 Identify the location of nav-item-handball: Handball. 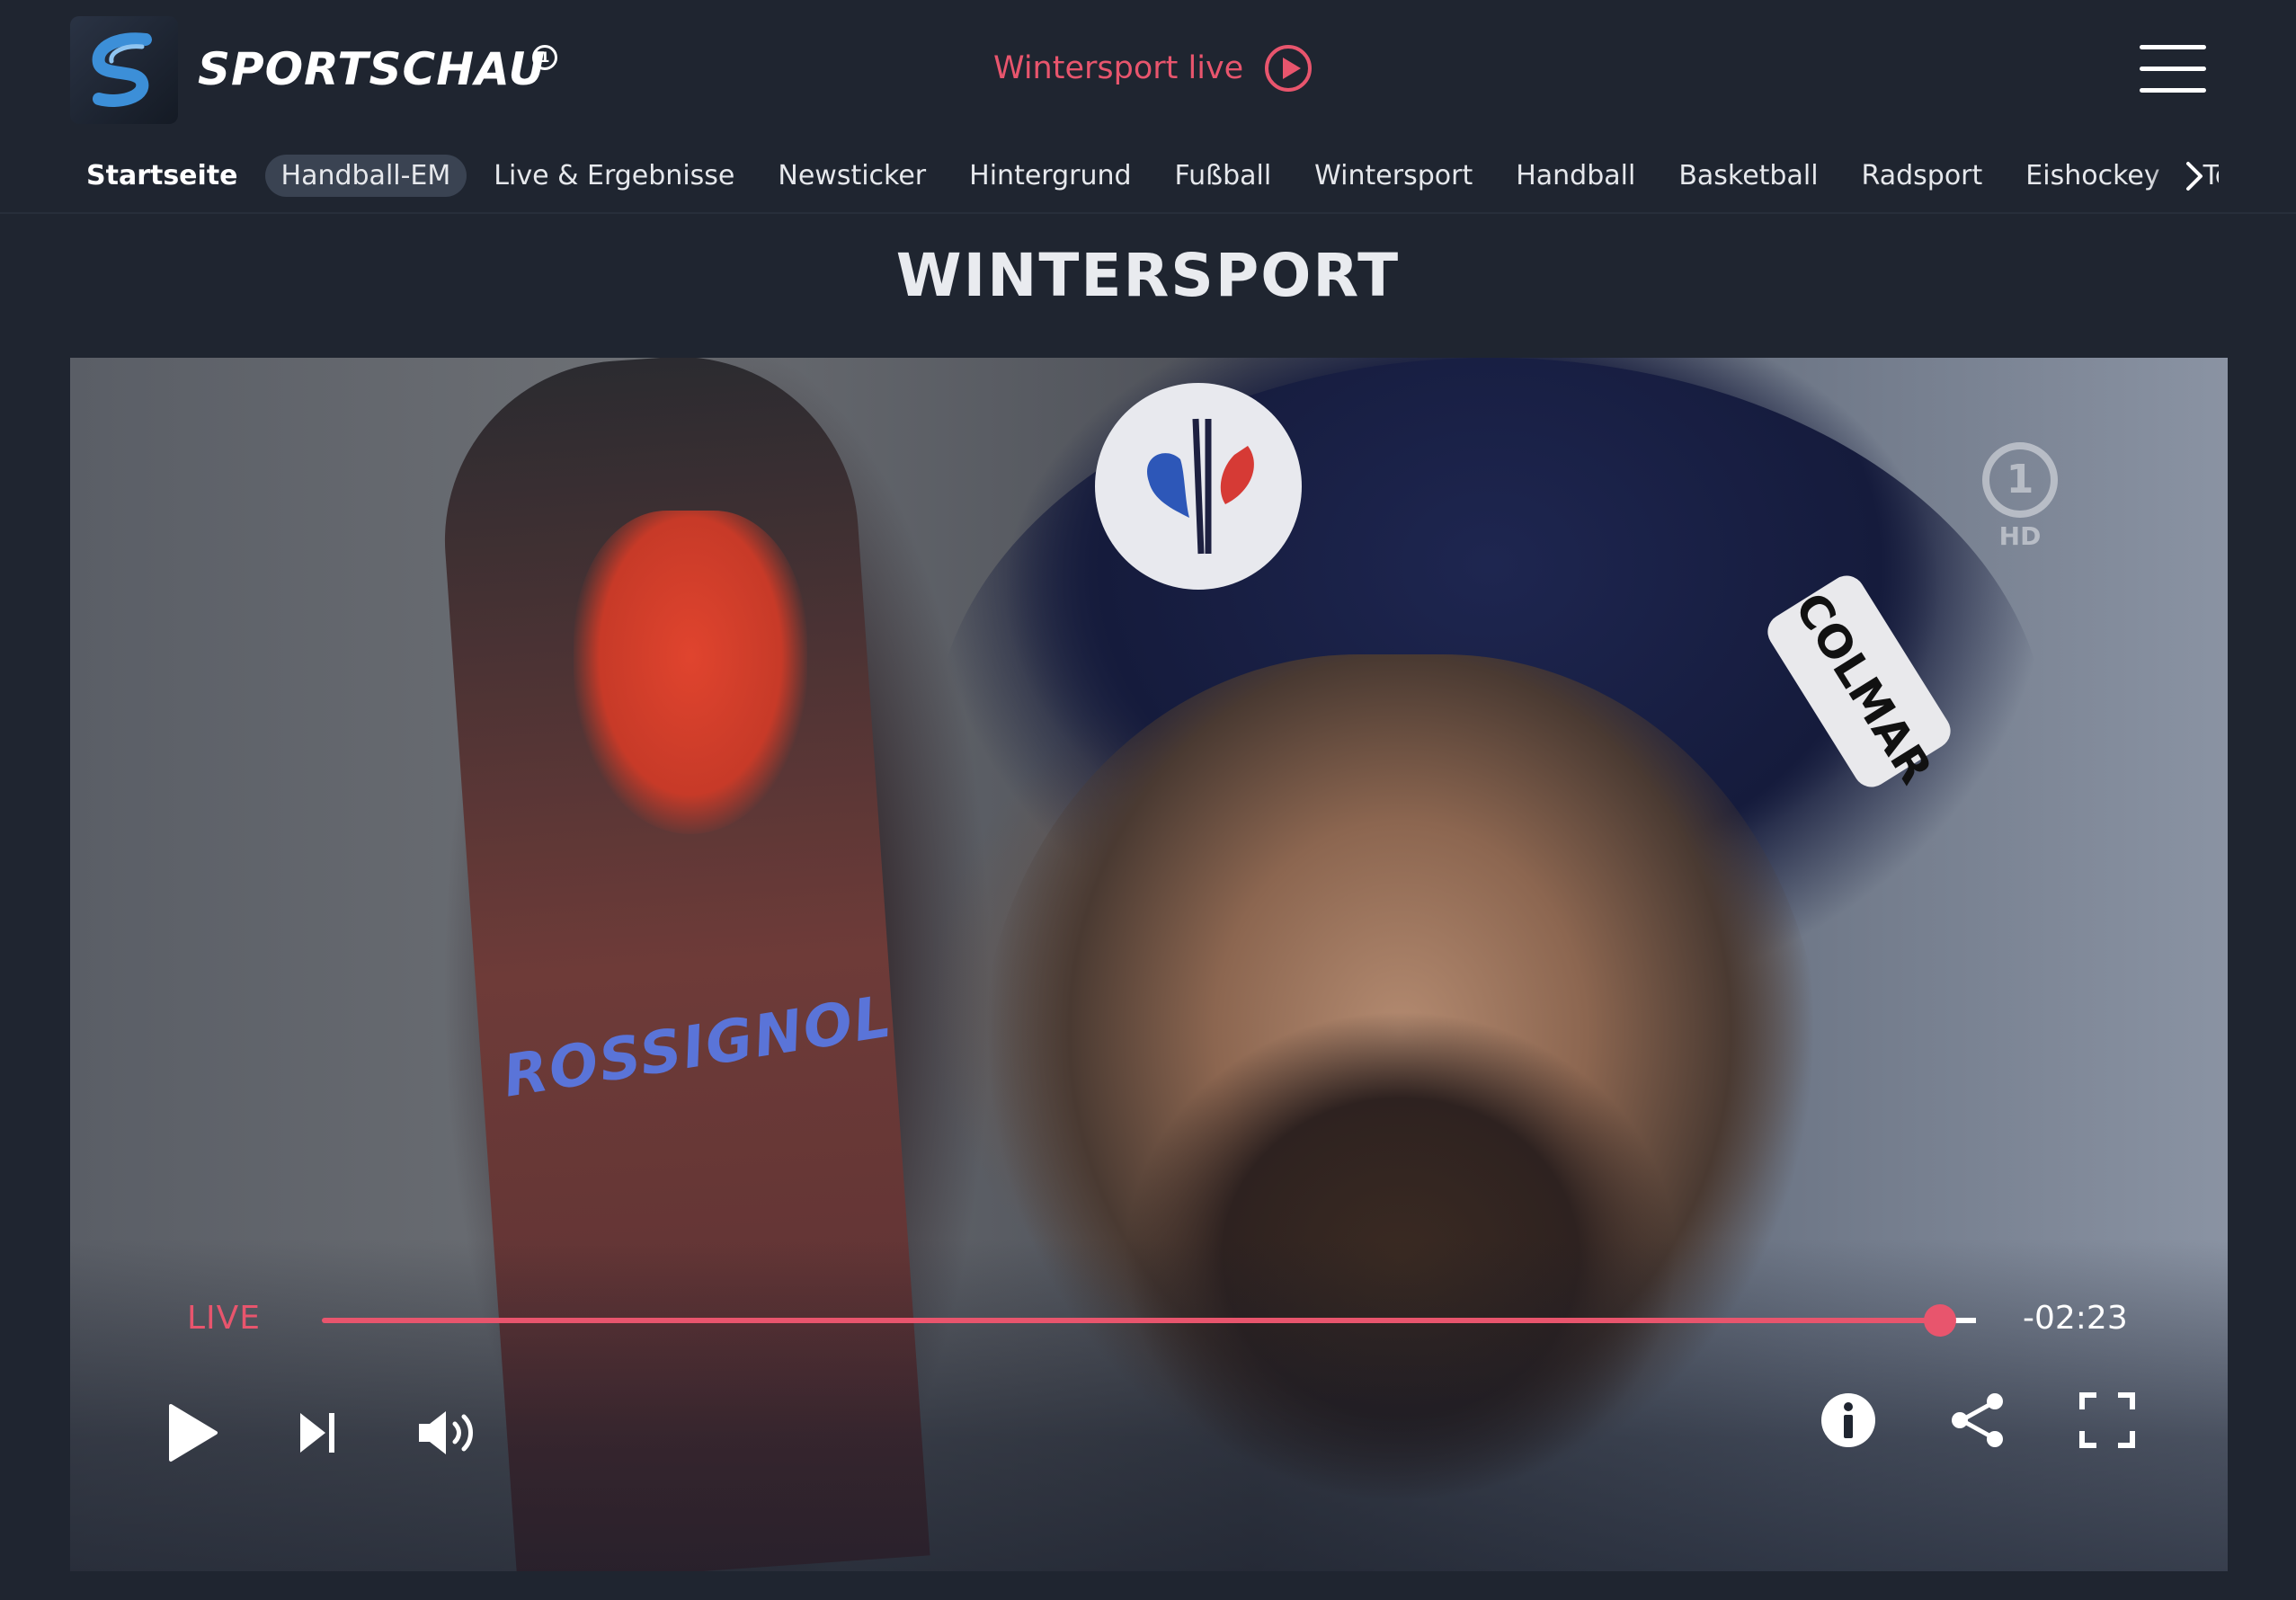
(1575, 176).